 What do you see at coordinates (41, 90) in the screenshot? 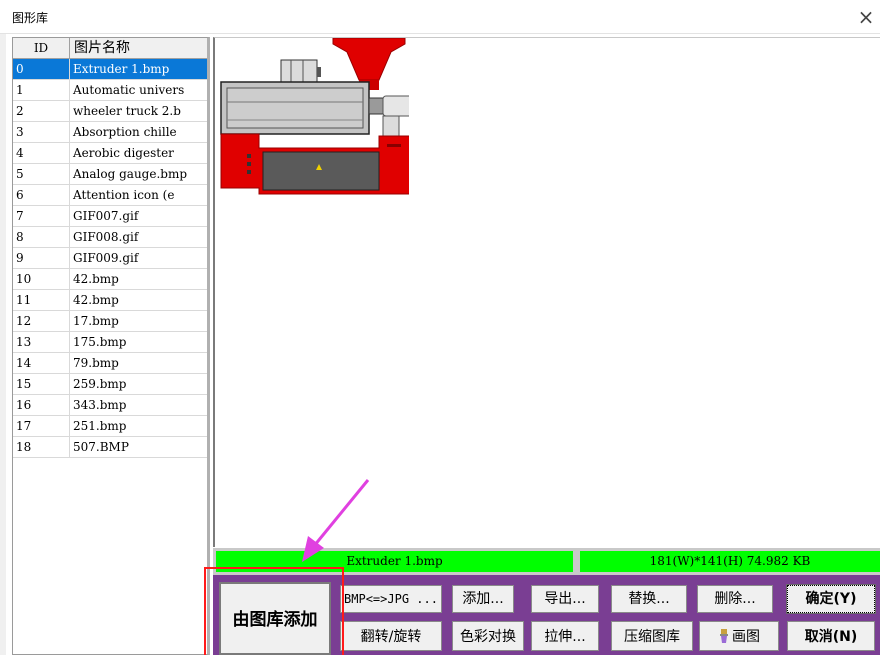
I see `list-item-id: 1` at bounding box center [41, 90].